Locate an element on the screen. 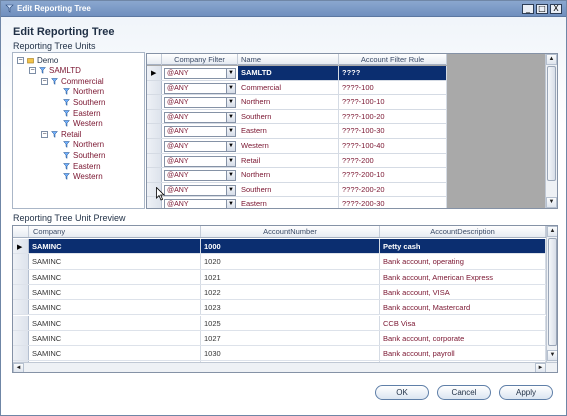 The height and width of the screenshot is (416, 567). preview-grid-row: SAMINC 1025 CCB Visa is located at coordinates (279, 323).